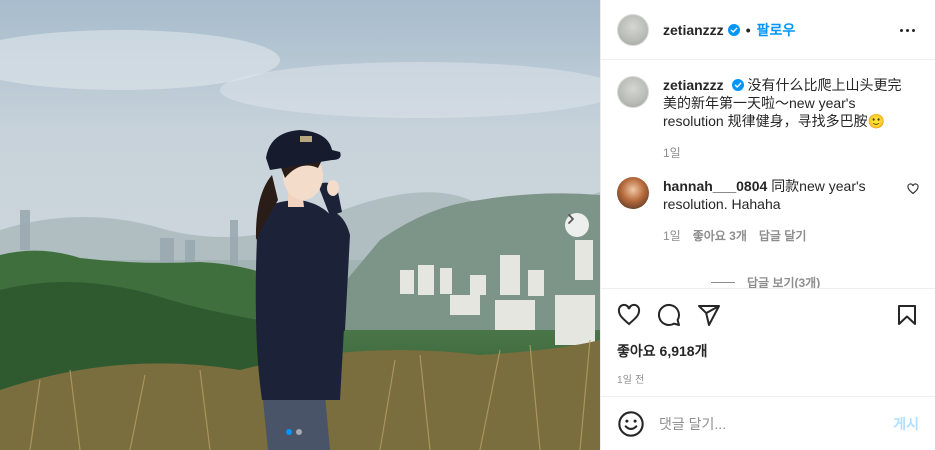 The image size is (935, 450). What do you see at coordinates (765, 281) in the screenshot?
I see `view-replies-button: 답글 보기(3개)` at bounding box center [765, 281].